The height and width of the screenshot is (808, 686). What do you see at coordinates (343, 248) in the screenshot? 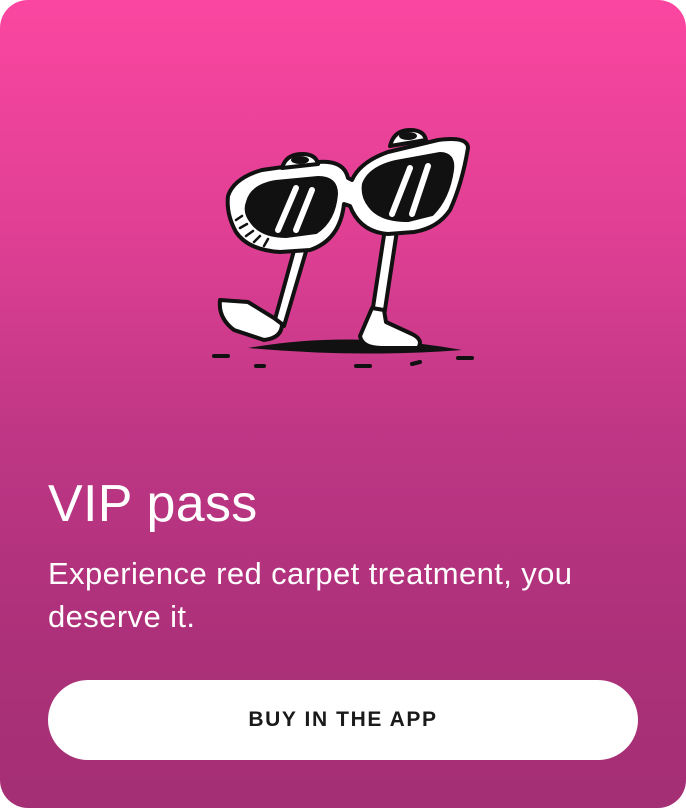
I see `walking-sunglasses-illustration` at bounding box center [343, 248].